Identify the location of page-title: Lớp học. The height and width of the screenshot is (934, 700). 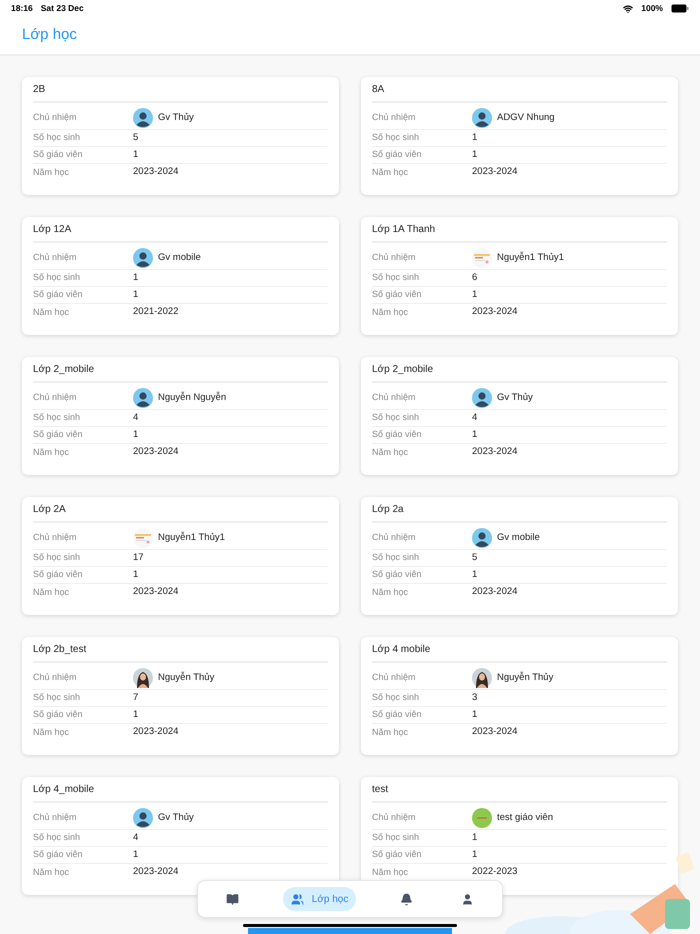
(49, 35).